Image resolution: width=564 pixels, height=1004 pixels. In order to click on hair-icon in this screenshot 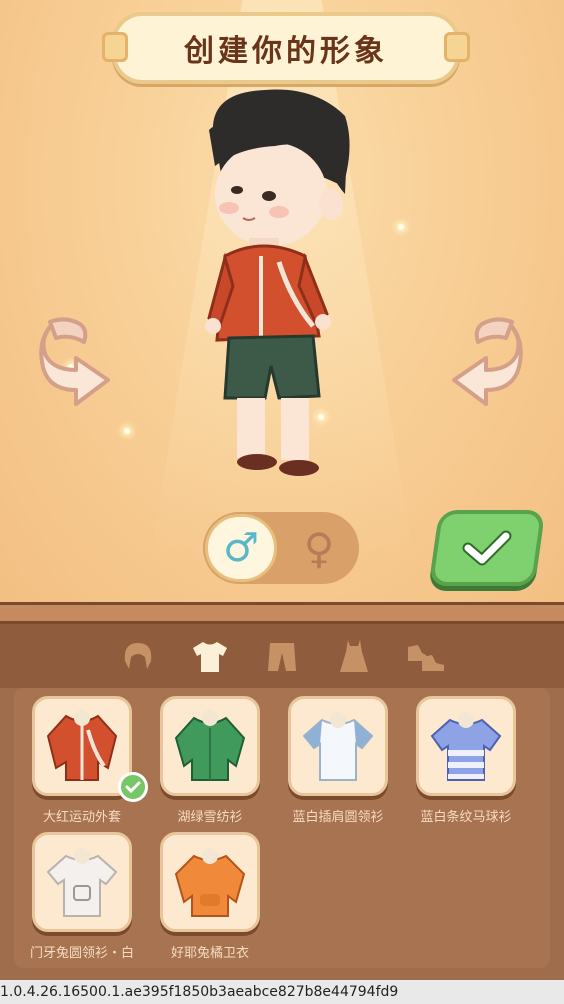, I will do `click(138, 656)`.